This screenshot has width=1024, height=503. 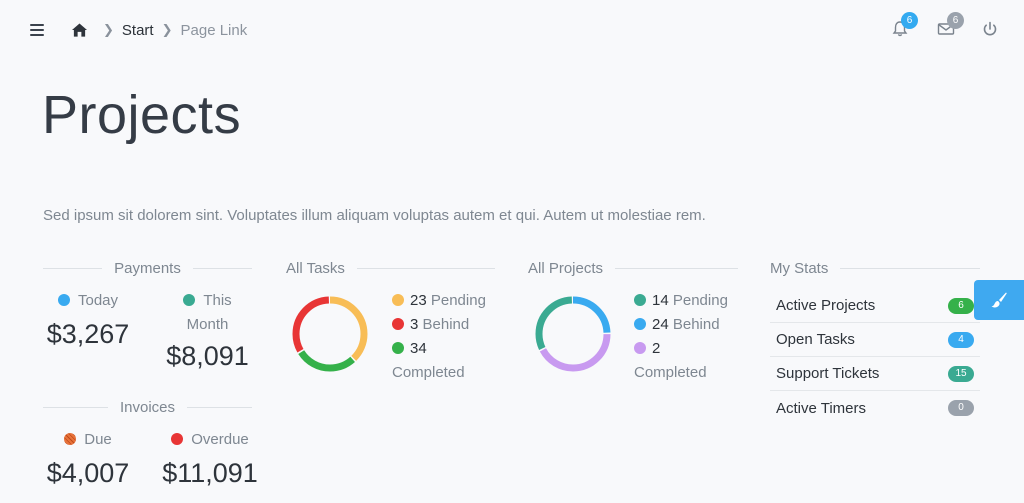 I want to click on power-button, so click(x=990, y=29).